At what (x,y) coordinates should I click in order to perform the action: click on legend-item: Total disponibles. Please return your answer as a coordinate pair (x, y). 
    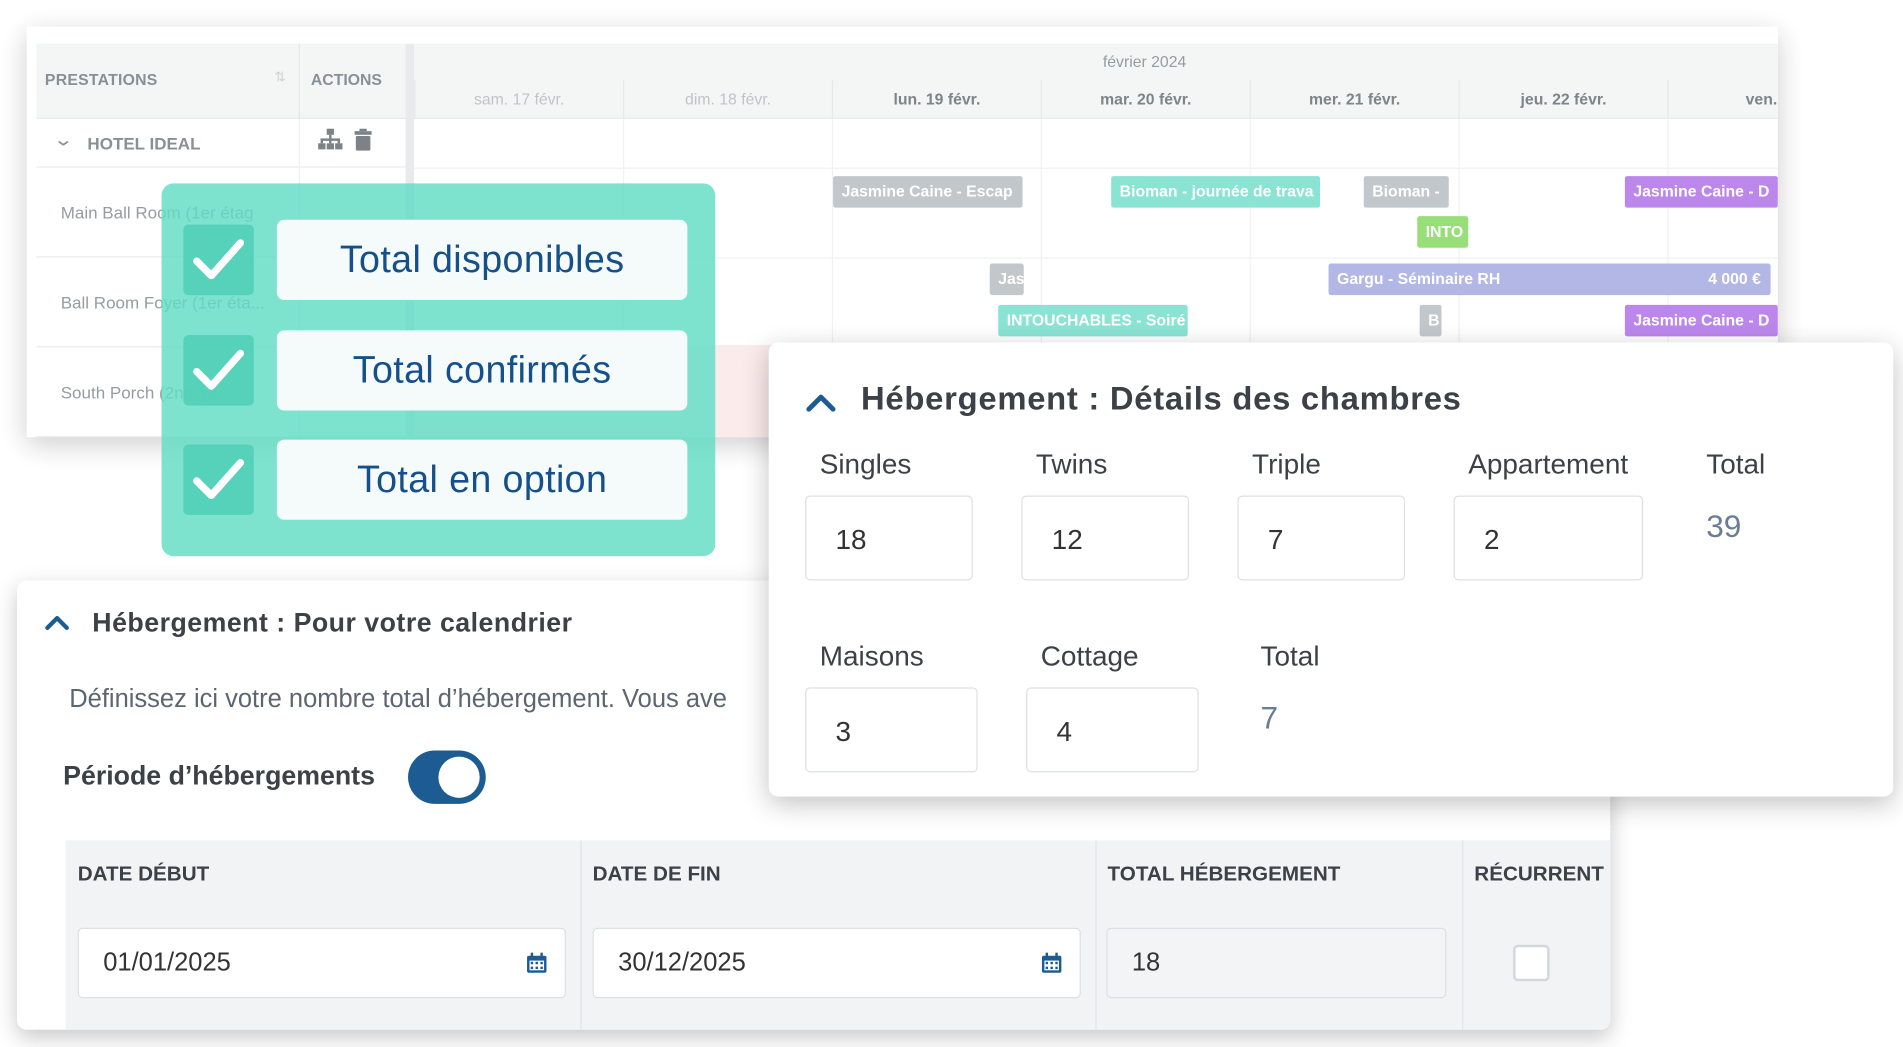
    Looking at the image, I should click on (438, 259).